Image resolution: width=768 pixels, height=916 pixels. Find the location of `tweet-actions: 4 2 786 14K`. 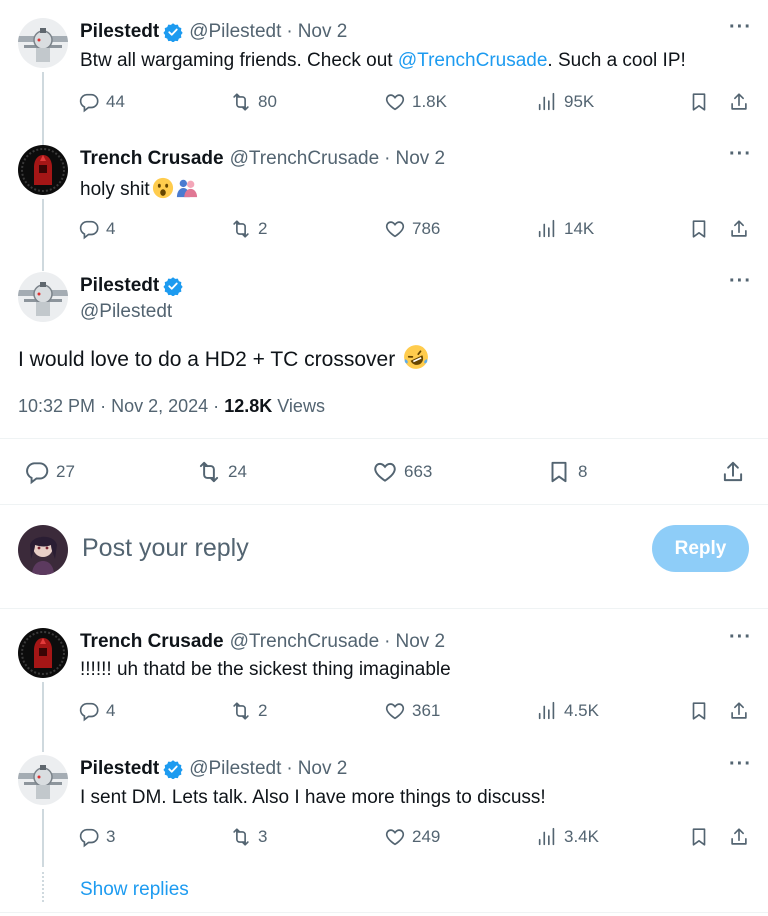

tweet-actions: 4 2 786 14K is located at coordinates (418, 231).